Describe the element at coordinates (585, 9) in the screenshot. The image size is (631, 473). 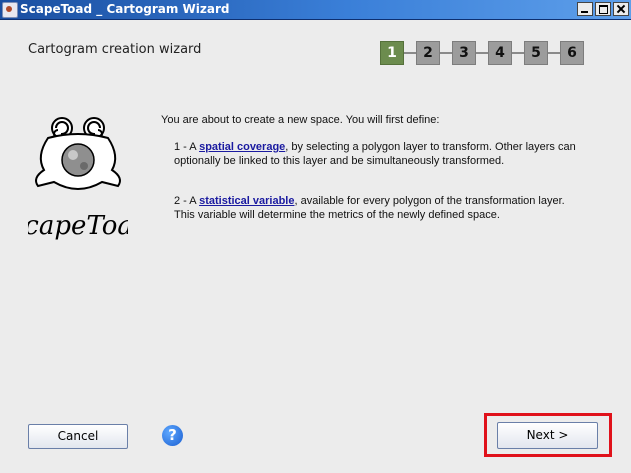
I see `minimize-icon` at that location.